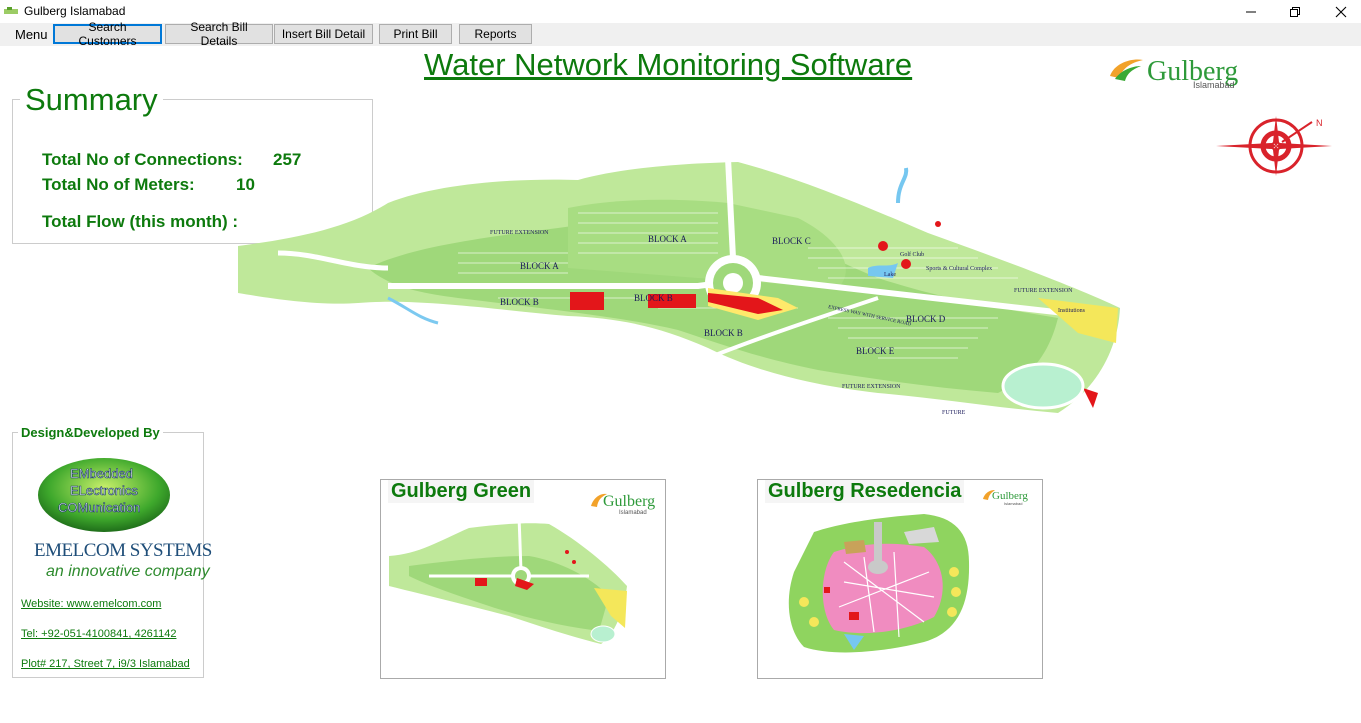 This screenshot has width=1361, height=723. What do you see at coordinates (104, 490) in the screenshot?
I see `svg-text: ELectronics` at bounding box center [104, 490].